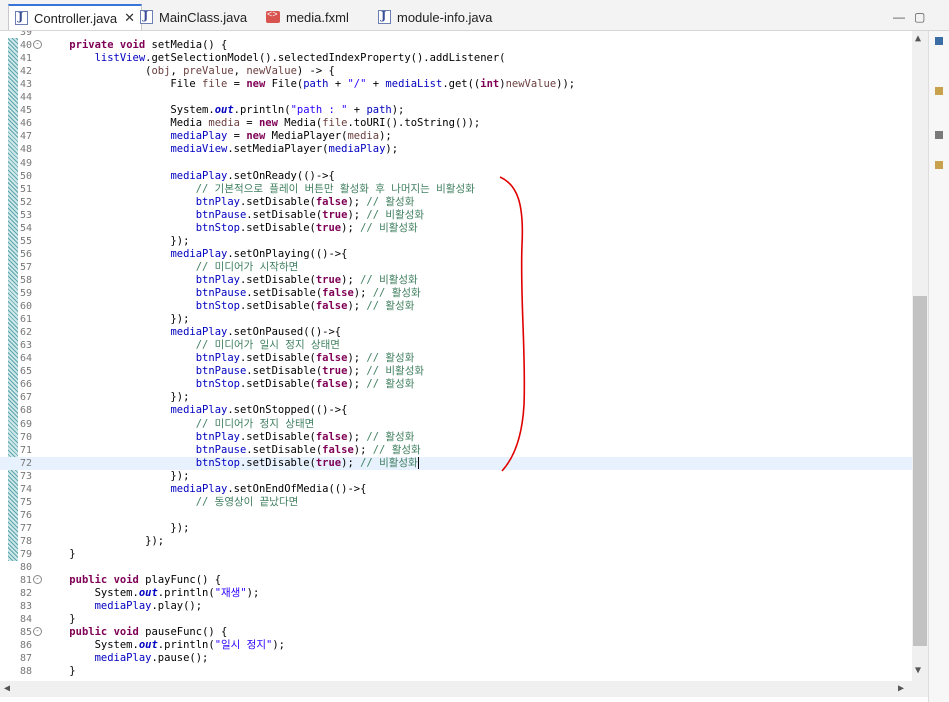 The height and width of the screenshot is (702, 949). What do you see at coordinates (205, 489) in the screenshot?
I see `code-text: mediaPlay.setOnEndOfMedia(()->{` at bounding box center [205, 489].